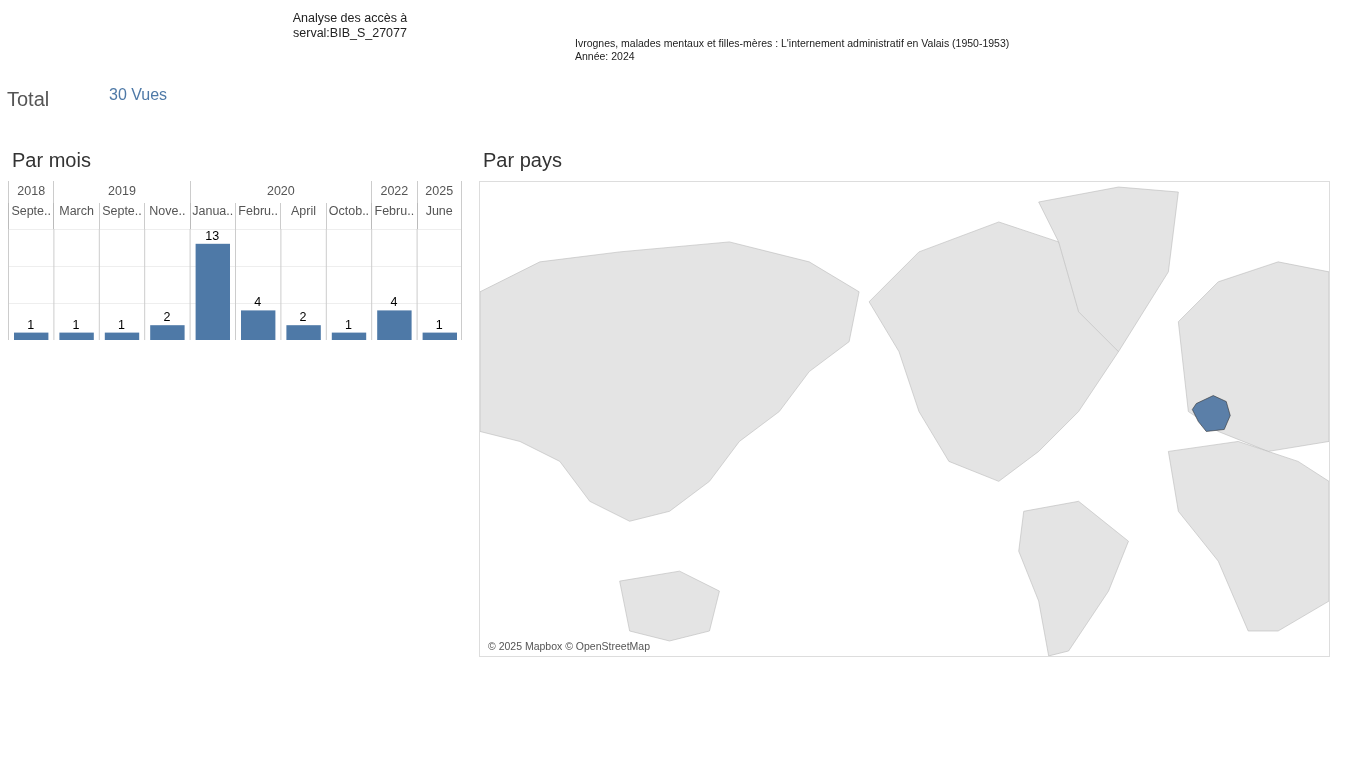 This screenshot has width=1366, height=768. Describe the element at coordinates (138, 95) in the screenshot. I see `total-value: 30 Vues` at that location.